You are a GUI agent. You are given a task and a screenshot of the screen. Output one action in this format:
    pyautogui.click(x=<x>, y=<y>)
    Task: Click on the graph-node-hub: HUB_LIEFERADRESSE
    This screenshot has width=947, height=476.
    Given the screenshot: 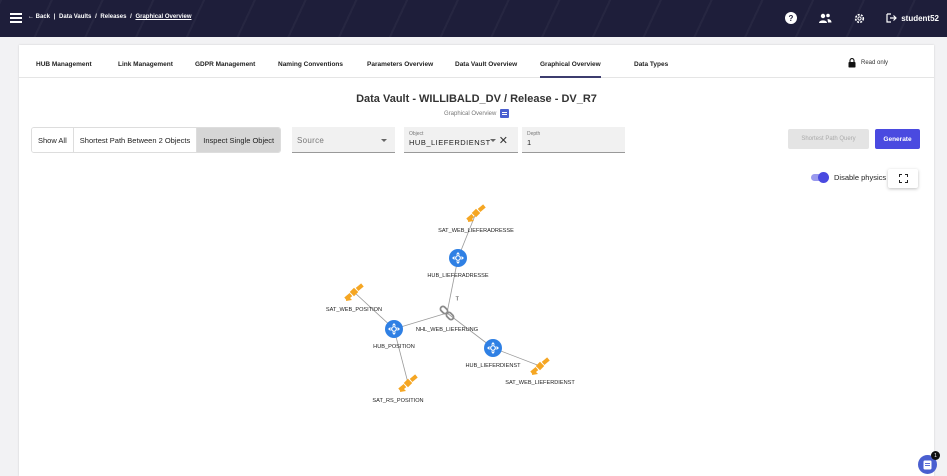 What is the action you would take?
    pyautogui.click(x=458, y=264)
    